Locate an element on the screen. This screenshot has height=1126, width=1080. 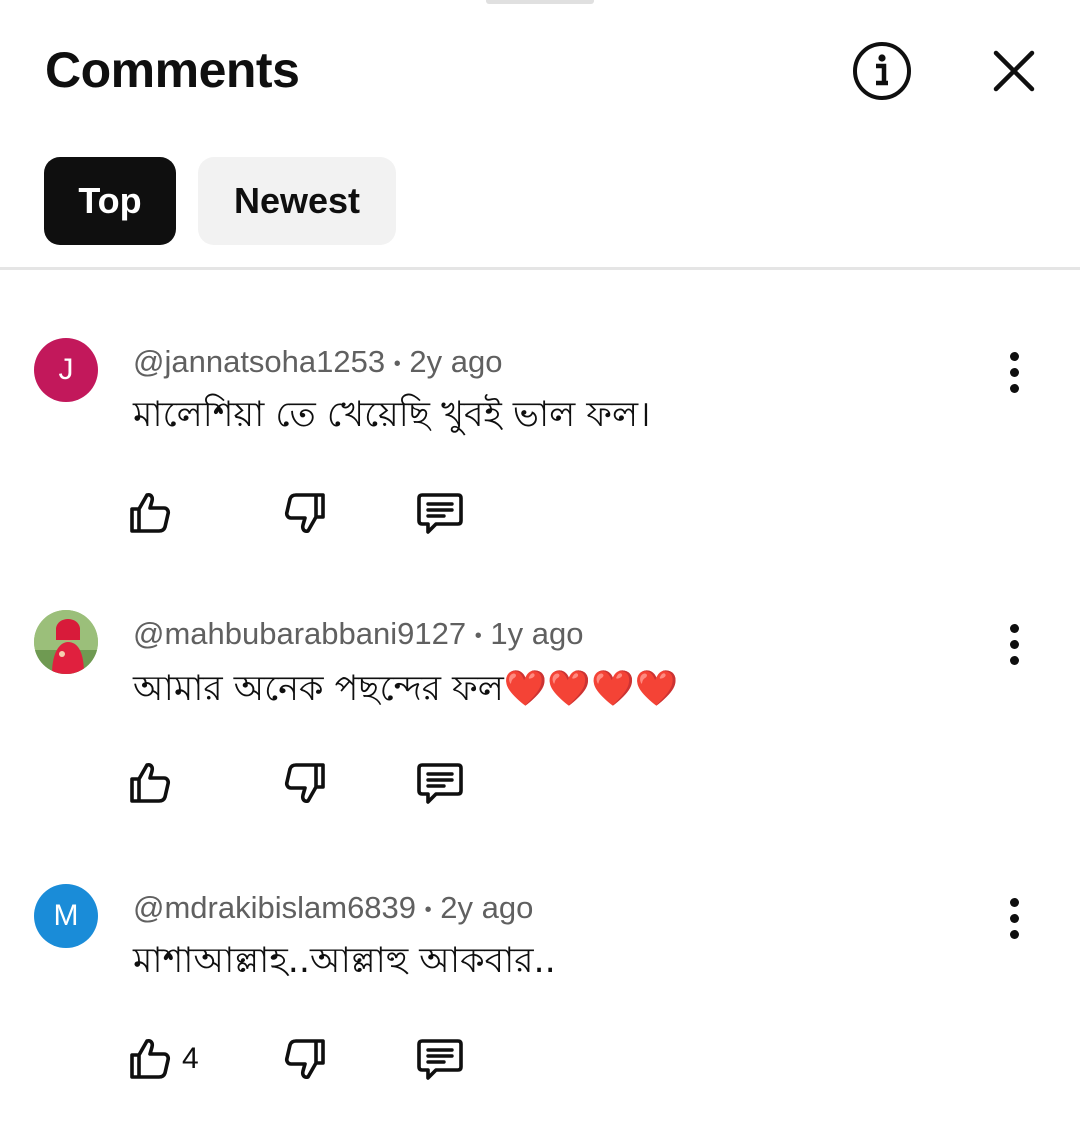
like-count: 4 is located at coordinates (190, 1058).